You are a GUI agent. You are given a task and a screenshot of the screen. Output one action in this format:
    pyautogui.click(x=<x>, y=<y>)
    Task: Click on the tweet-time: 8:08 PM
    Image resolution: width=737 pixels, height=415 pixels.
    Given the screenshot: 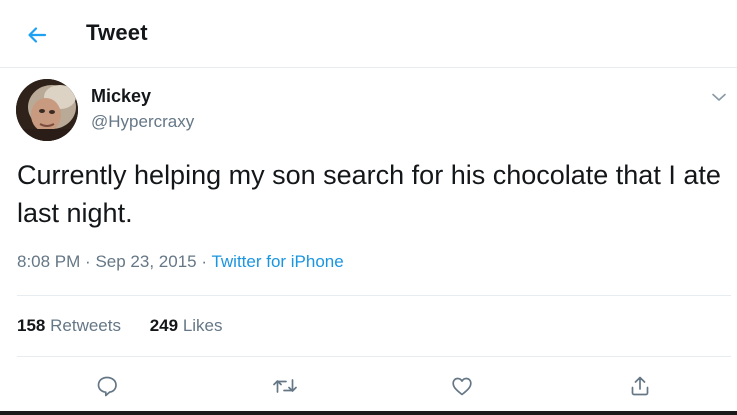 What is the action you would take?
    pyautogui.click(x=48, y=261)
    